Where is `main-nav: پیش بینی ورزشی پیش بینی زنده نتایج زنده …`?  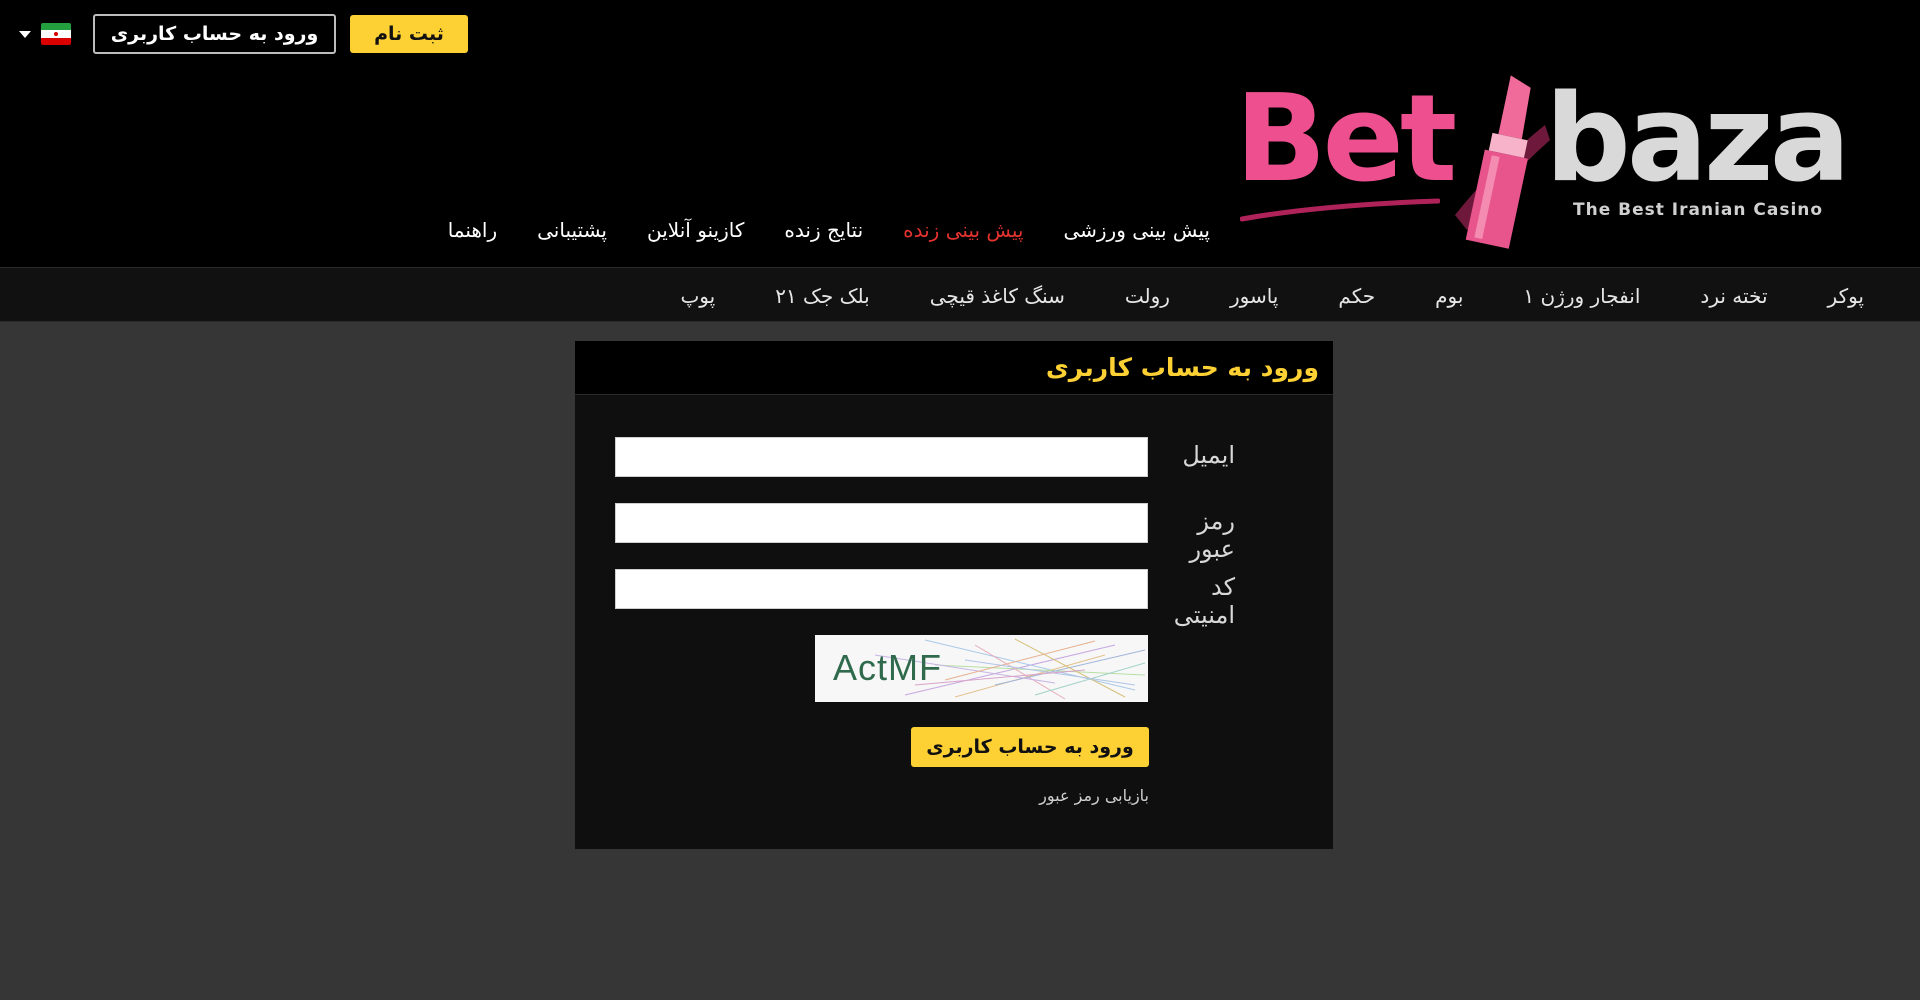 main-nav: پیش بینی ورزشی پیش بینی زنده نتایج زنده … is located at coordinates (805, 230).